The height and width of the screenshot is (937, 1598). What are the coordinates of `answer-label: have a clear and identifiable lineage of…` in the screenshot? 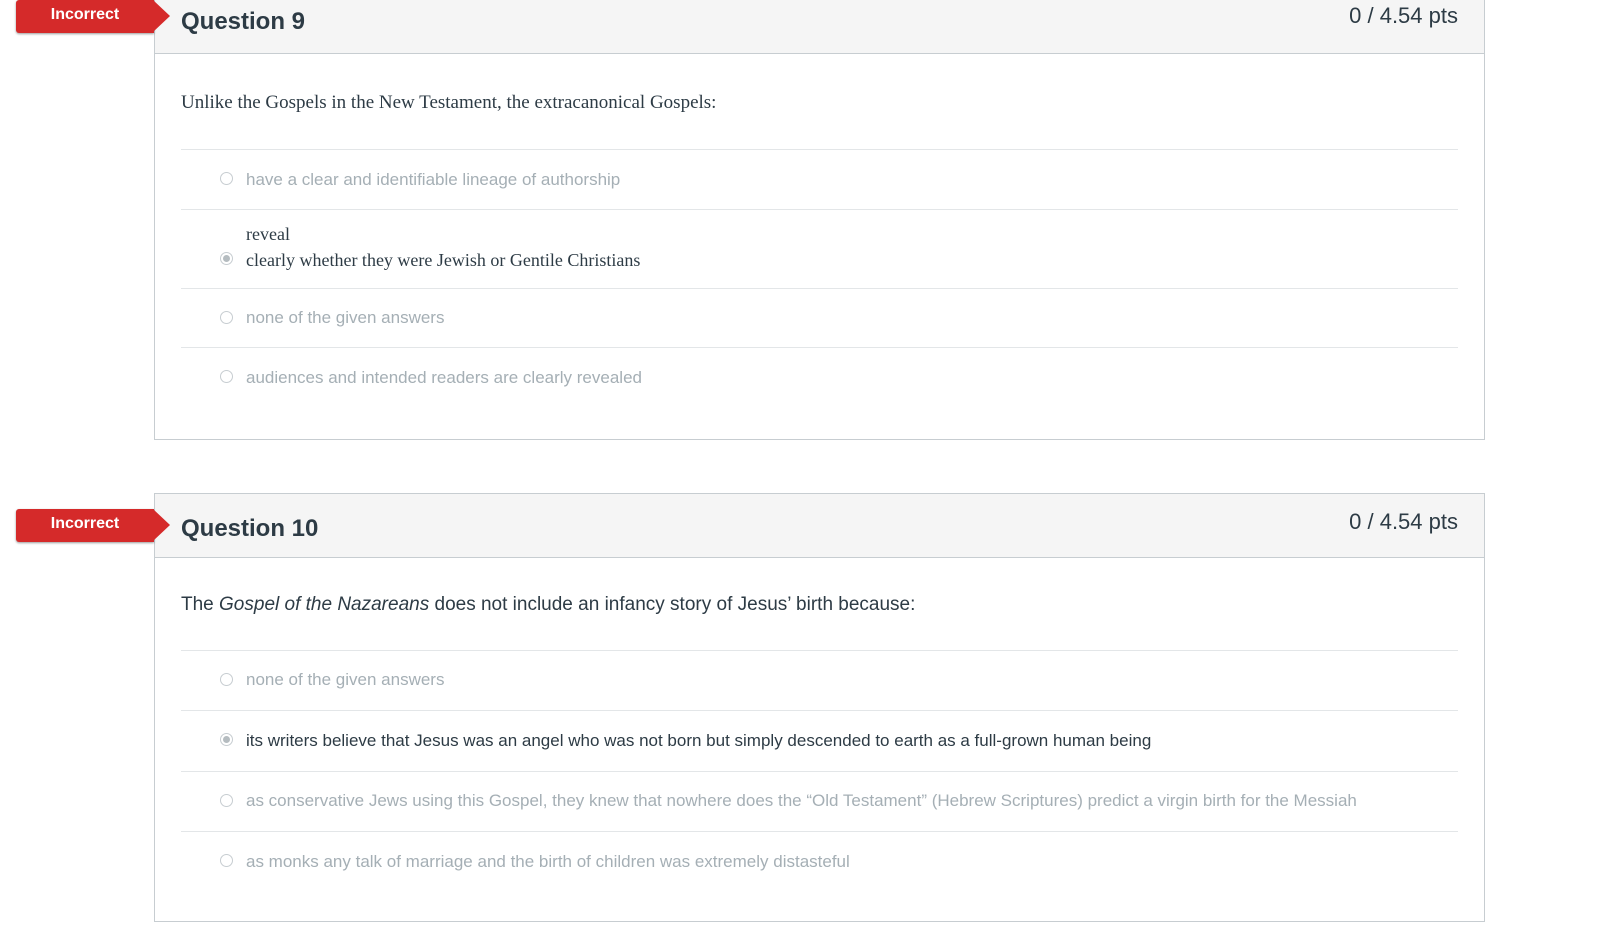 It's located at (433, 179).